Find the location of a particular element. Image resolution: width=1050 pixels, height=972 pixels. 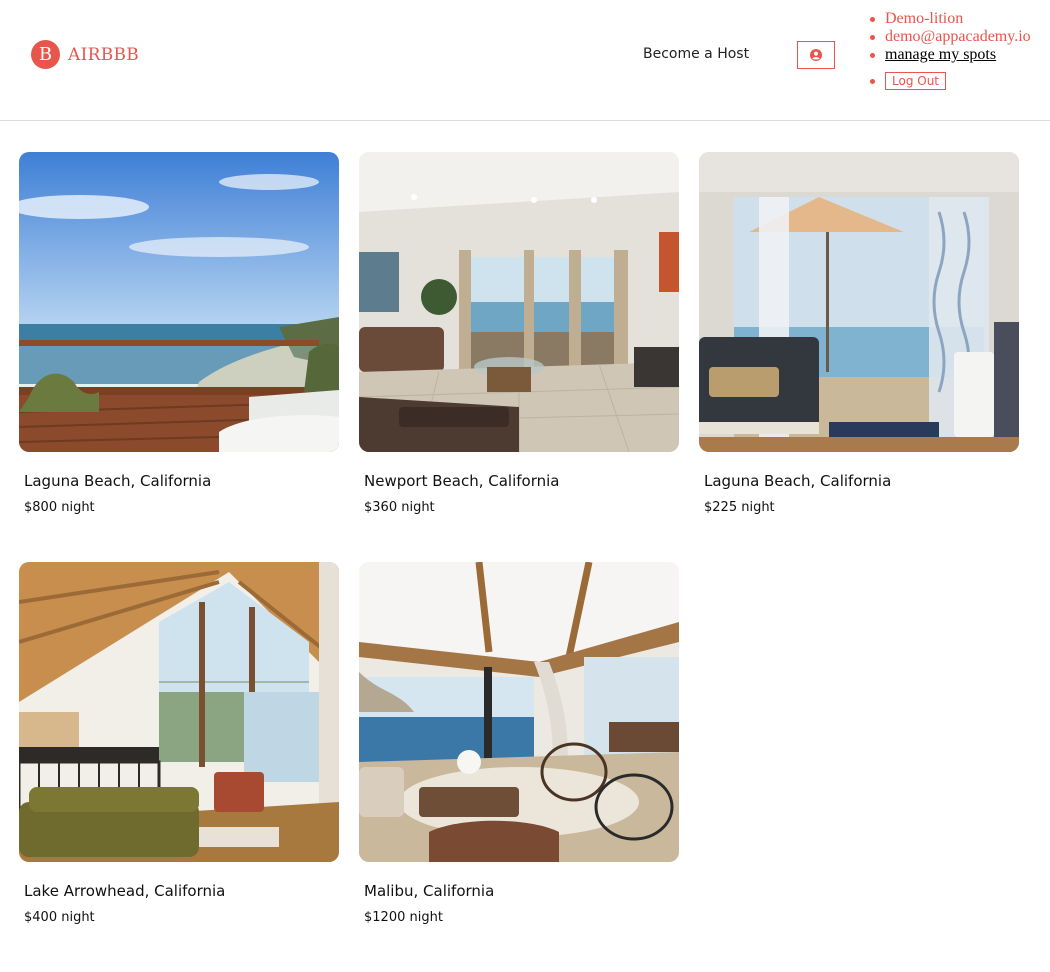

spot-price: $800 night is located at coordinates (59, 507).